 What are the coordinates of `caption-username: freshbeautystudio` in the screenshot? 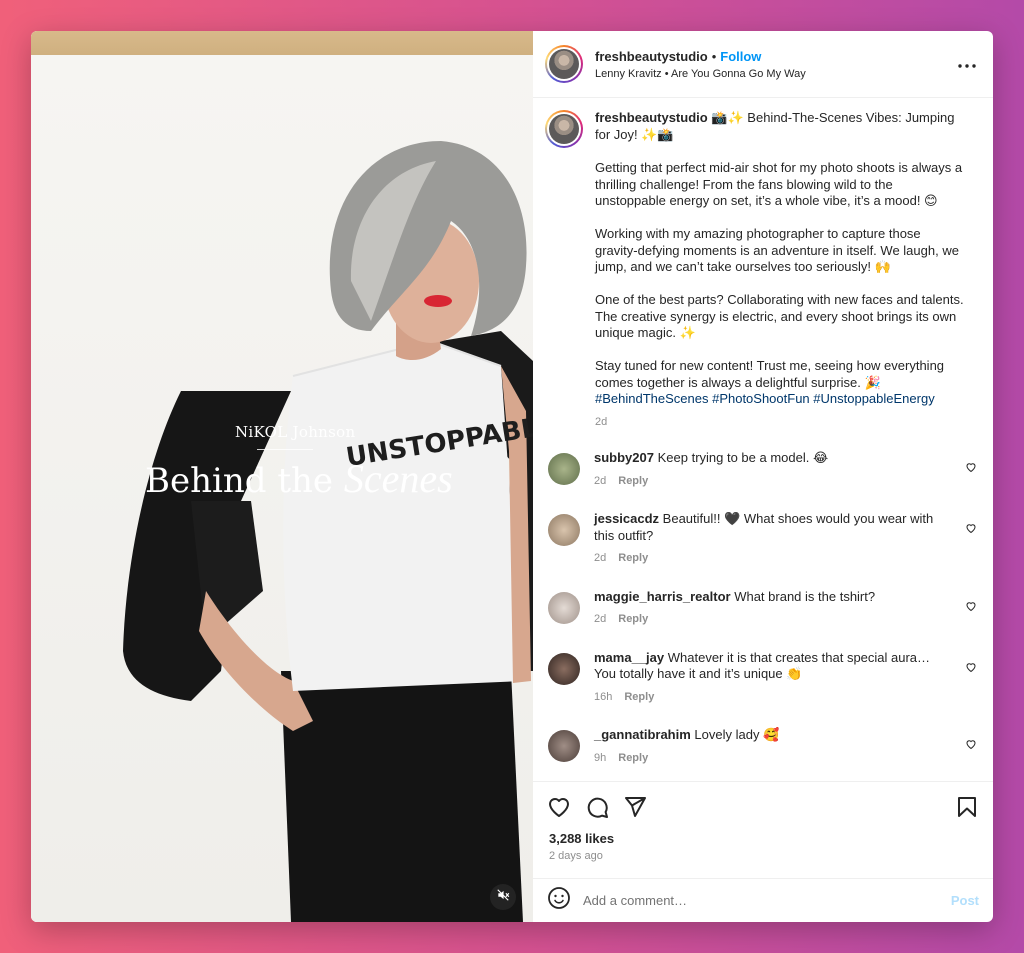 It's located at (651, 117).